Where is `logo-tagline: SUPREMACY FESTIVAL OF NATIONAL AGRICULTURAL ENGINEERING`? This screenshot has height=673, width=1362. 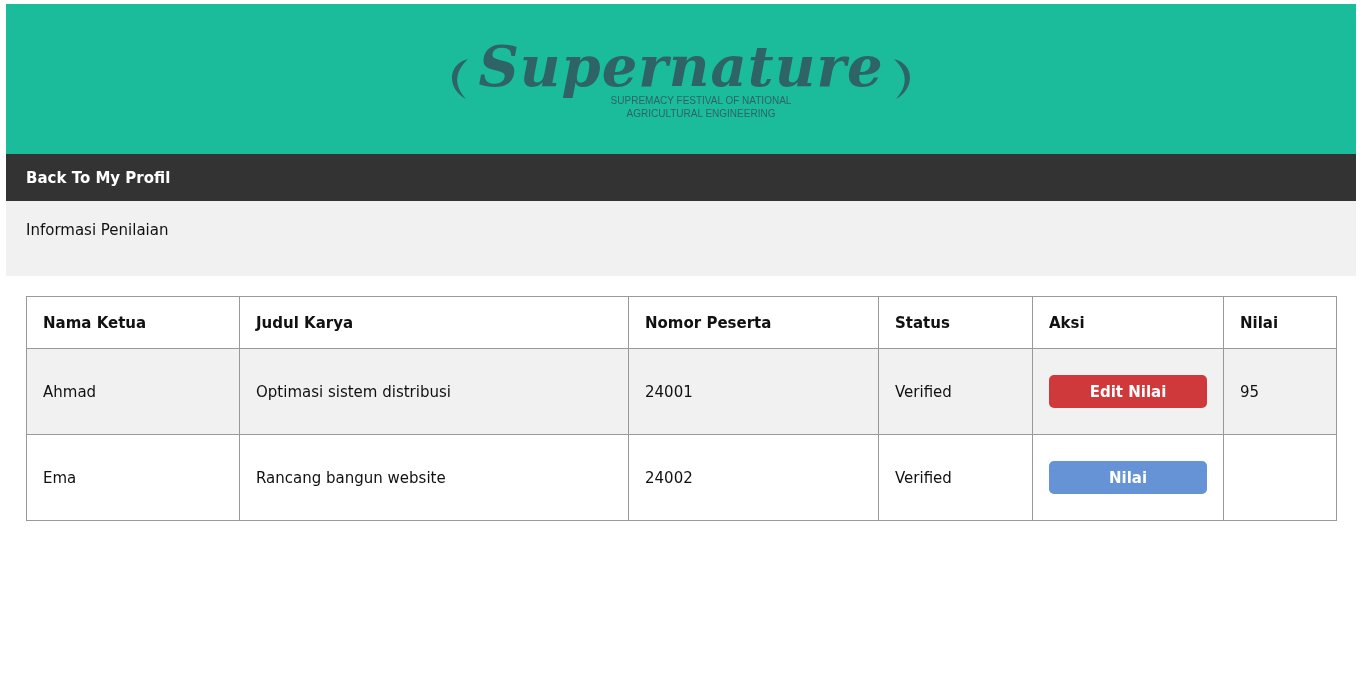
logo-tagline: SUPREMACY FESTIVAL OF NATIONAL AGRICULTURAL ENGINEERING is located at coordinates (701, 107).